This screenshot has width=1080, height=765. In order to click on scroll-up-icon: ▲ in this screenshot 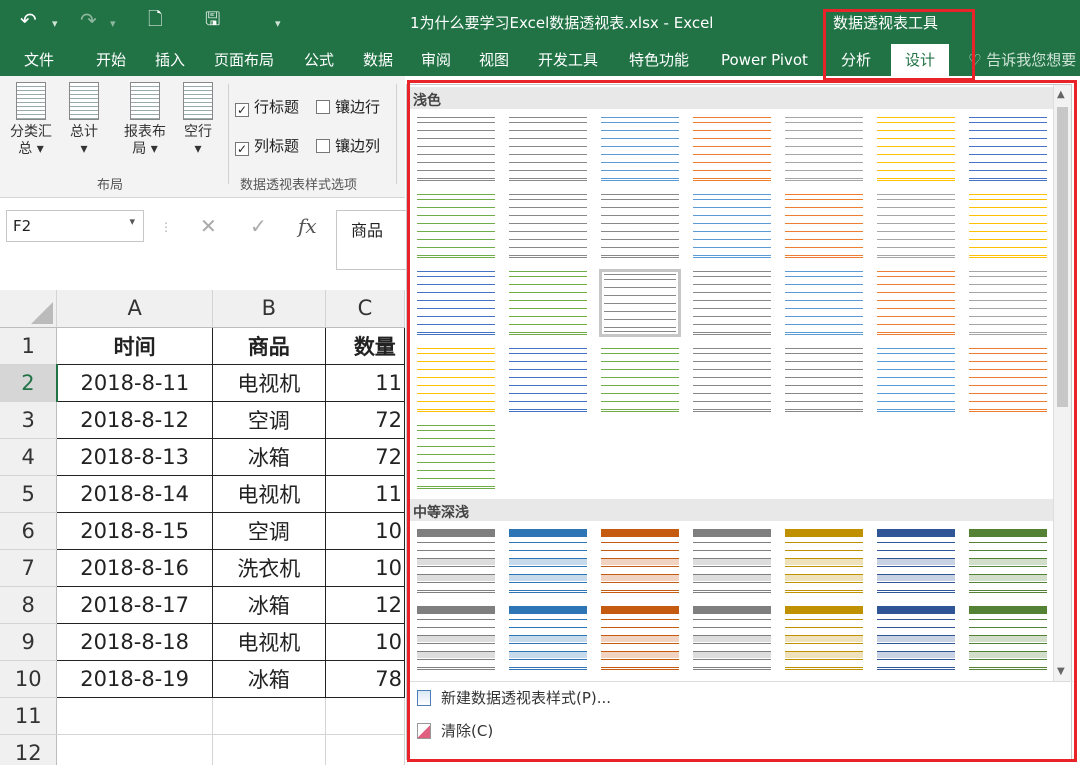, I will do `click(1061, 94)`.